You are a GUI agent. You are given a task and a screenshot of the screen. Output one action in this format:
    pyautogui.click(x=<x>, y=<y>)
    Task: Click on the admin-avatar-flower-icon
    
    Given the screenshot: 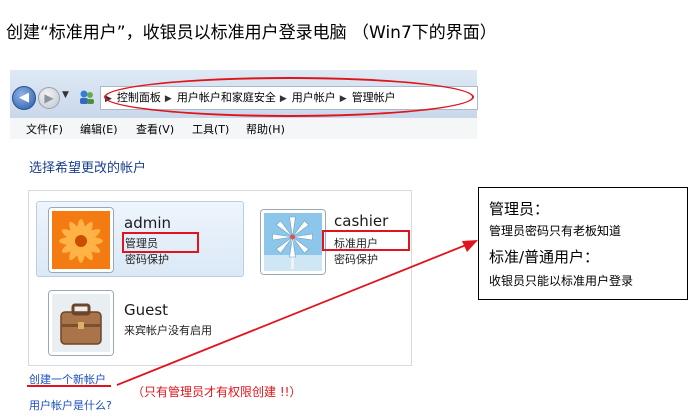 What is the action you would take?
    pyautogui.click(x=81, y=240)
    